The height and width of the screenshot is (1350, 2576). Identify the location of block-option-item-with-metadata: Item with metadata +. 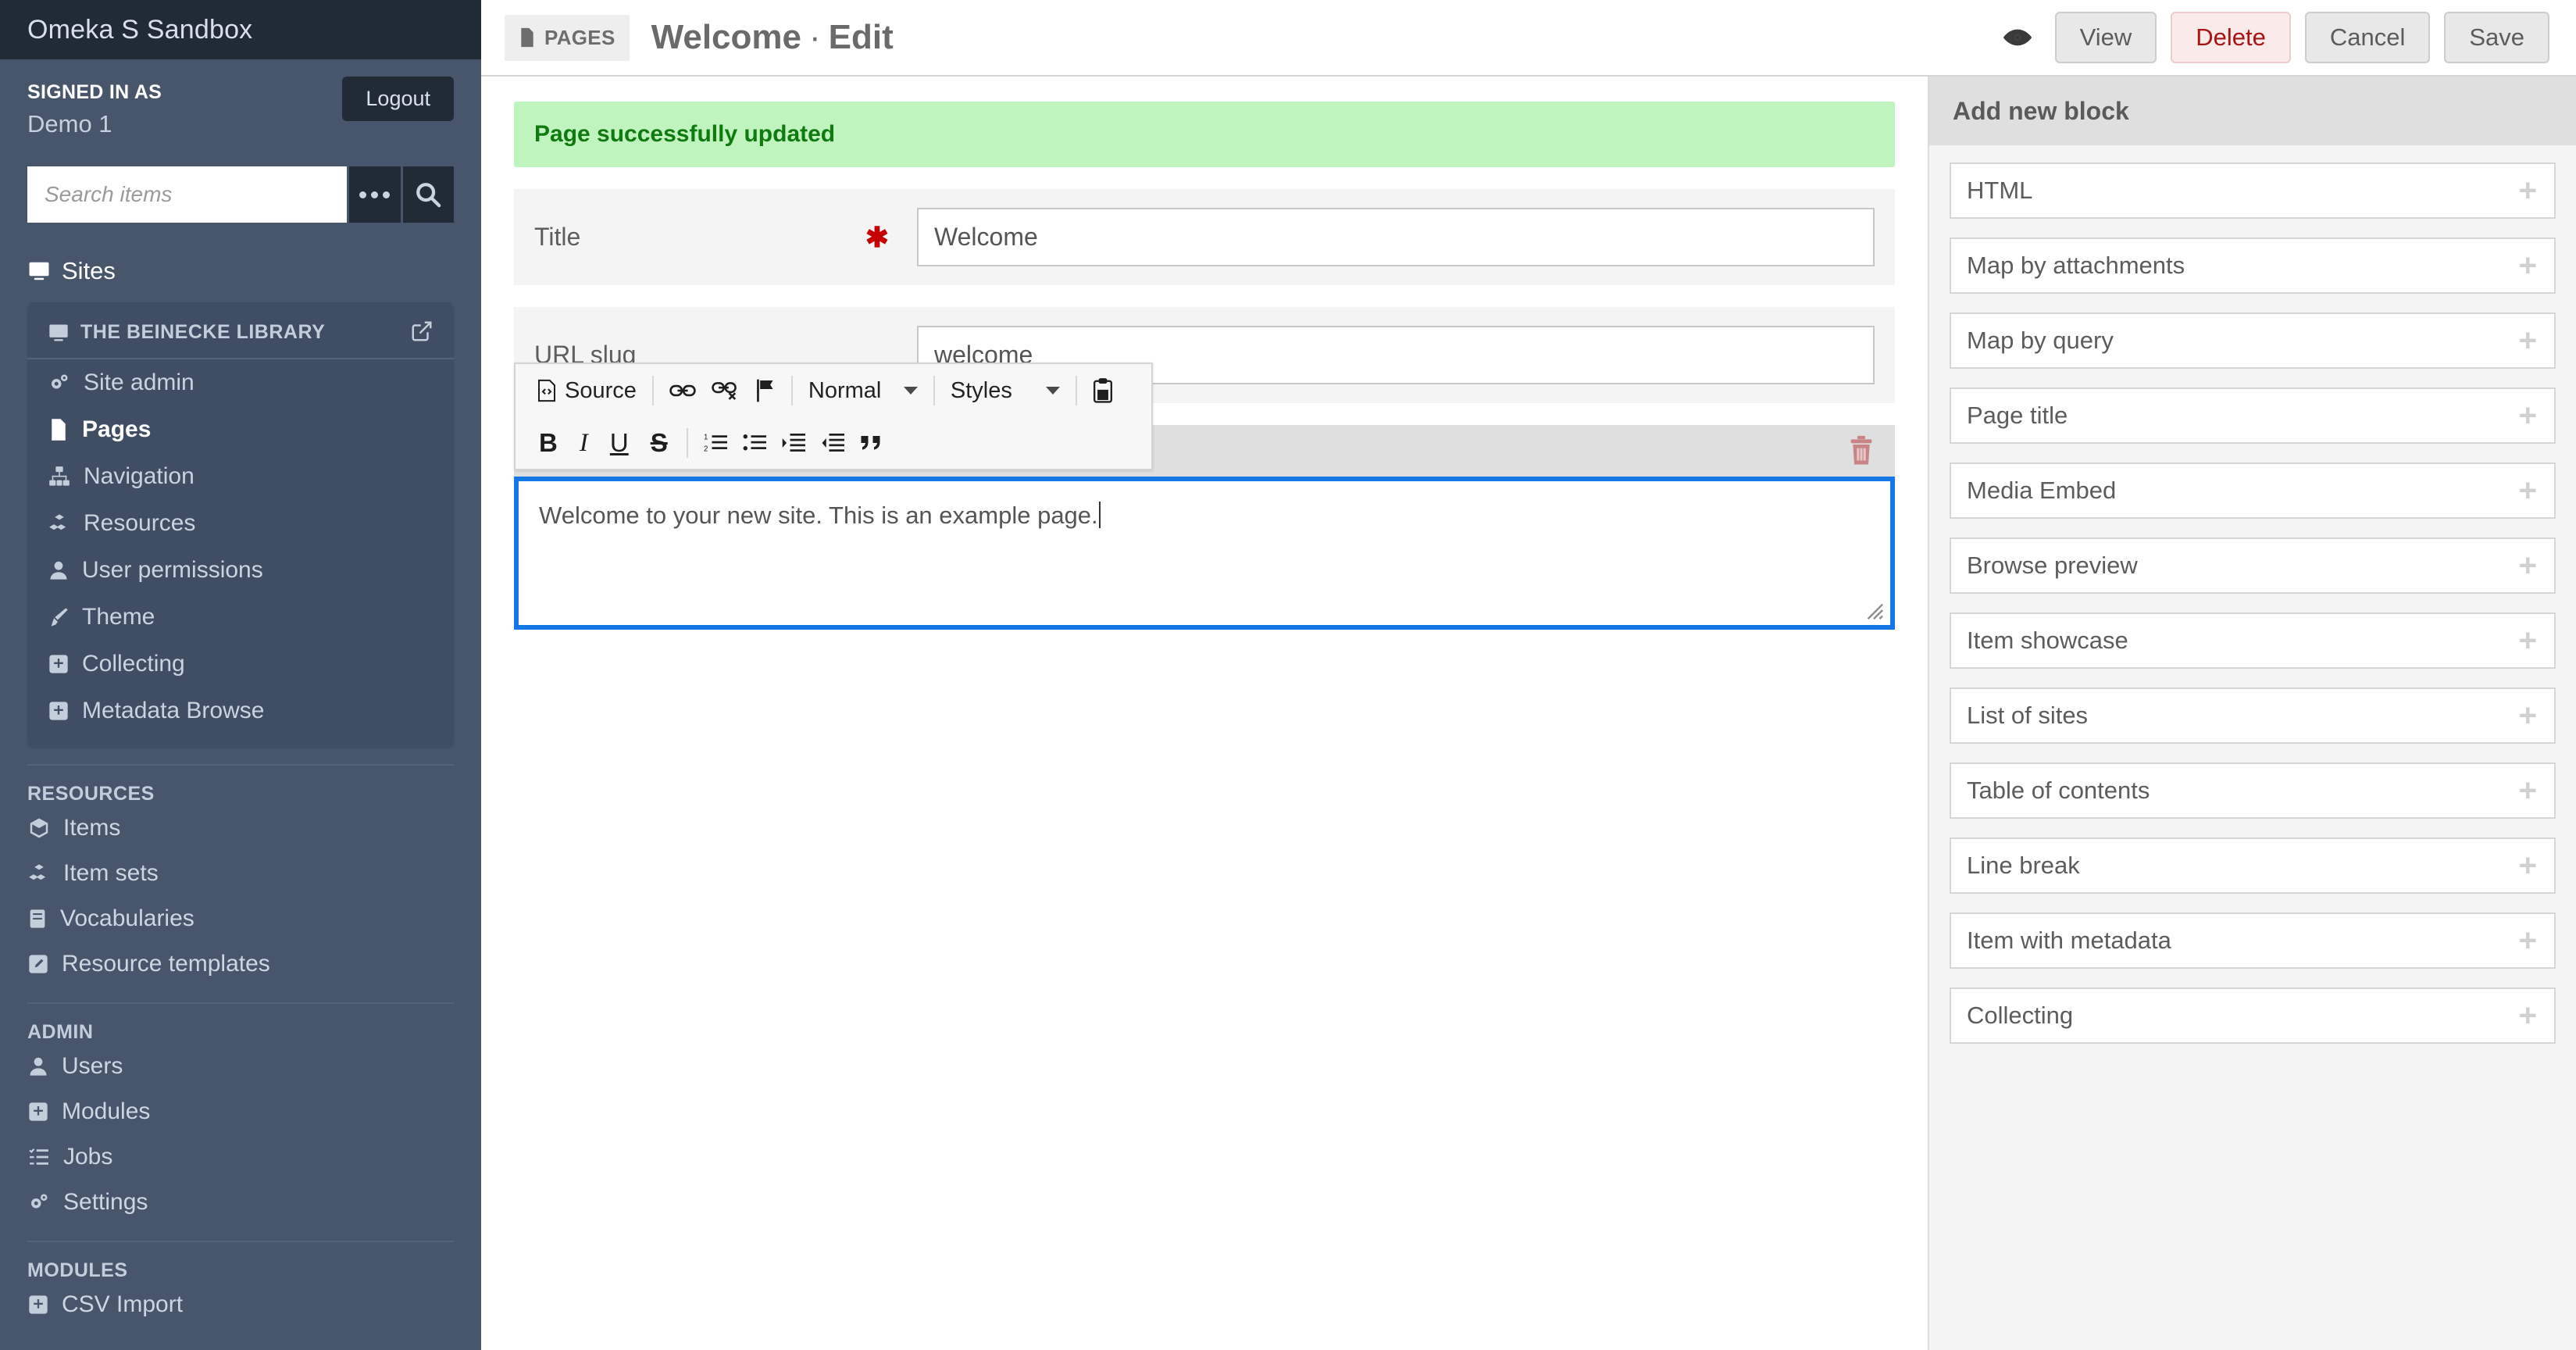
(2253, 940).